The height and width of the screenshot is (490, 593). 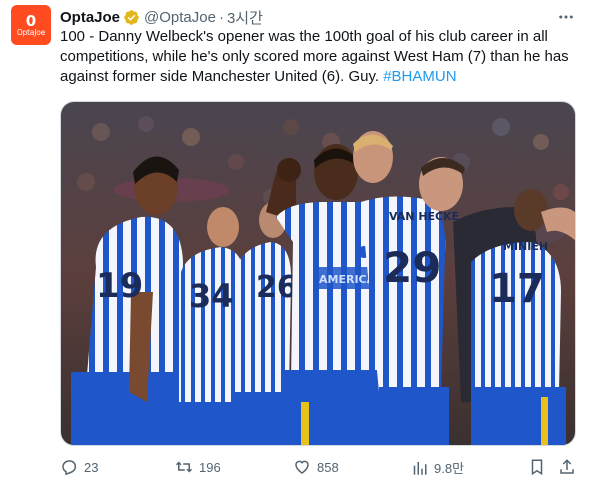 What do you see at coordinates (31, 20) in the screenshot?
I see `avatar-logo-zero: 0` at bounding box center [31, 20].